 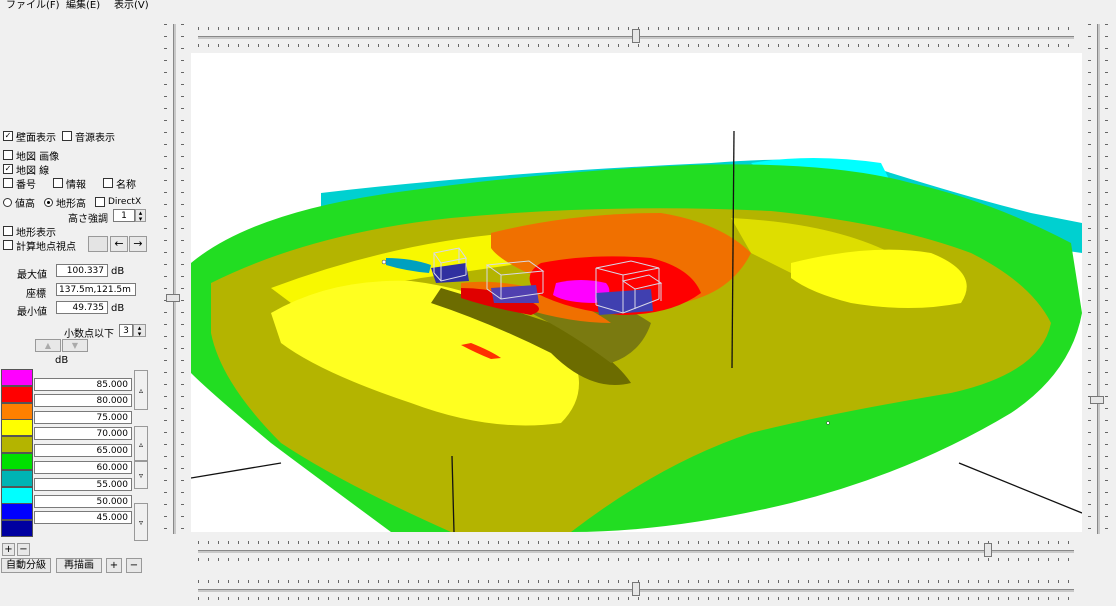 What do you see at coordinates (100, 202) in the screenshot?
I see `directx-checkbox` at bounding box center [100, 202].